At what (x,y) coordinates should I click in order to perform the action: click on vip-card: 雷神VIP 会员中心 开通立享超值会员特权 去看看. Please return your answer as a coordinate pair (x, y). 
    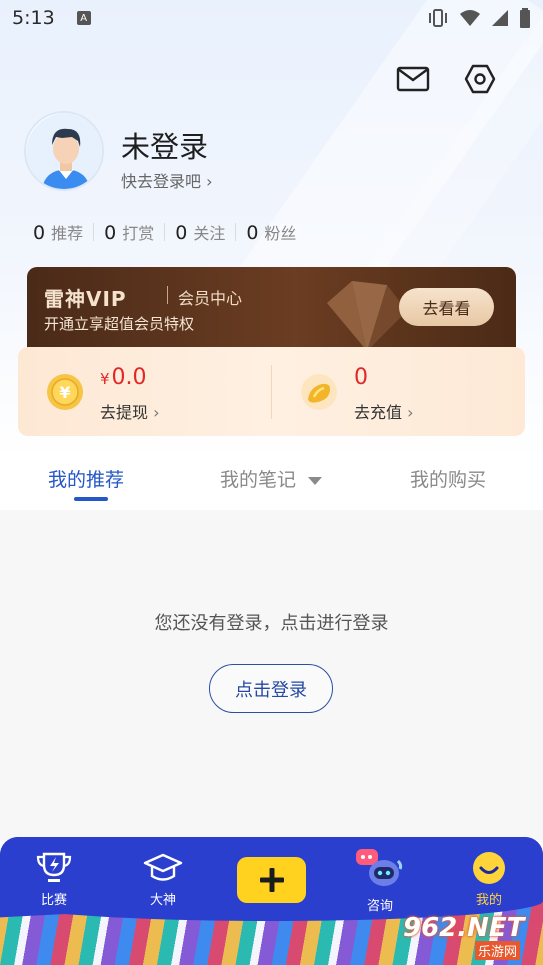
    Looking at the image, I should click on (271, 308).